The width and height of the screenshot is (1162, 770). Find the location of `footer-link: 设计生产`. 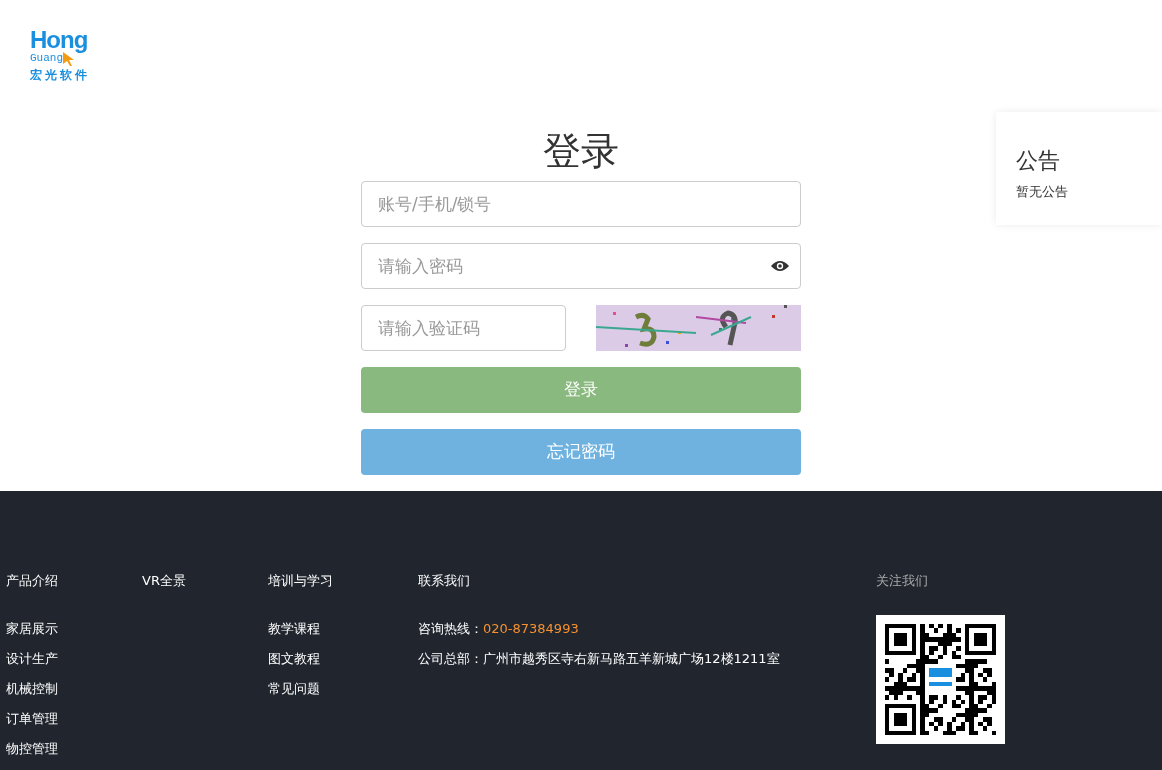

footer-link: 设计生产 is located at coordinates (74, 664).